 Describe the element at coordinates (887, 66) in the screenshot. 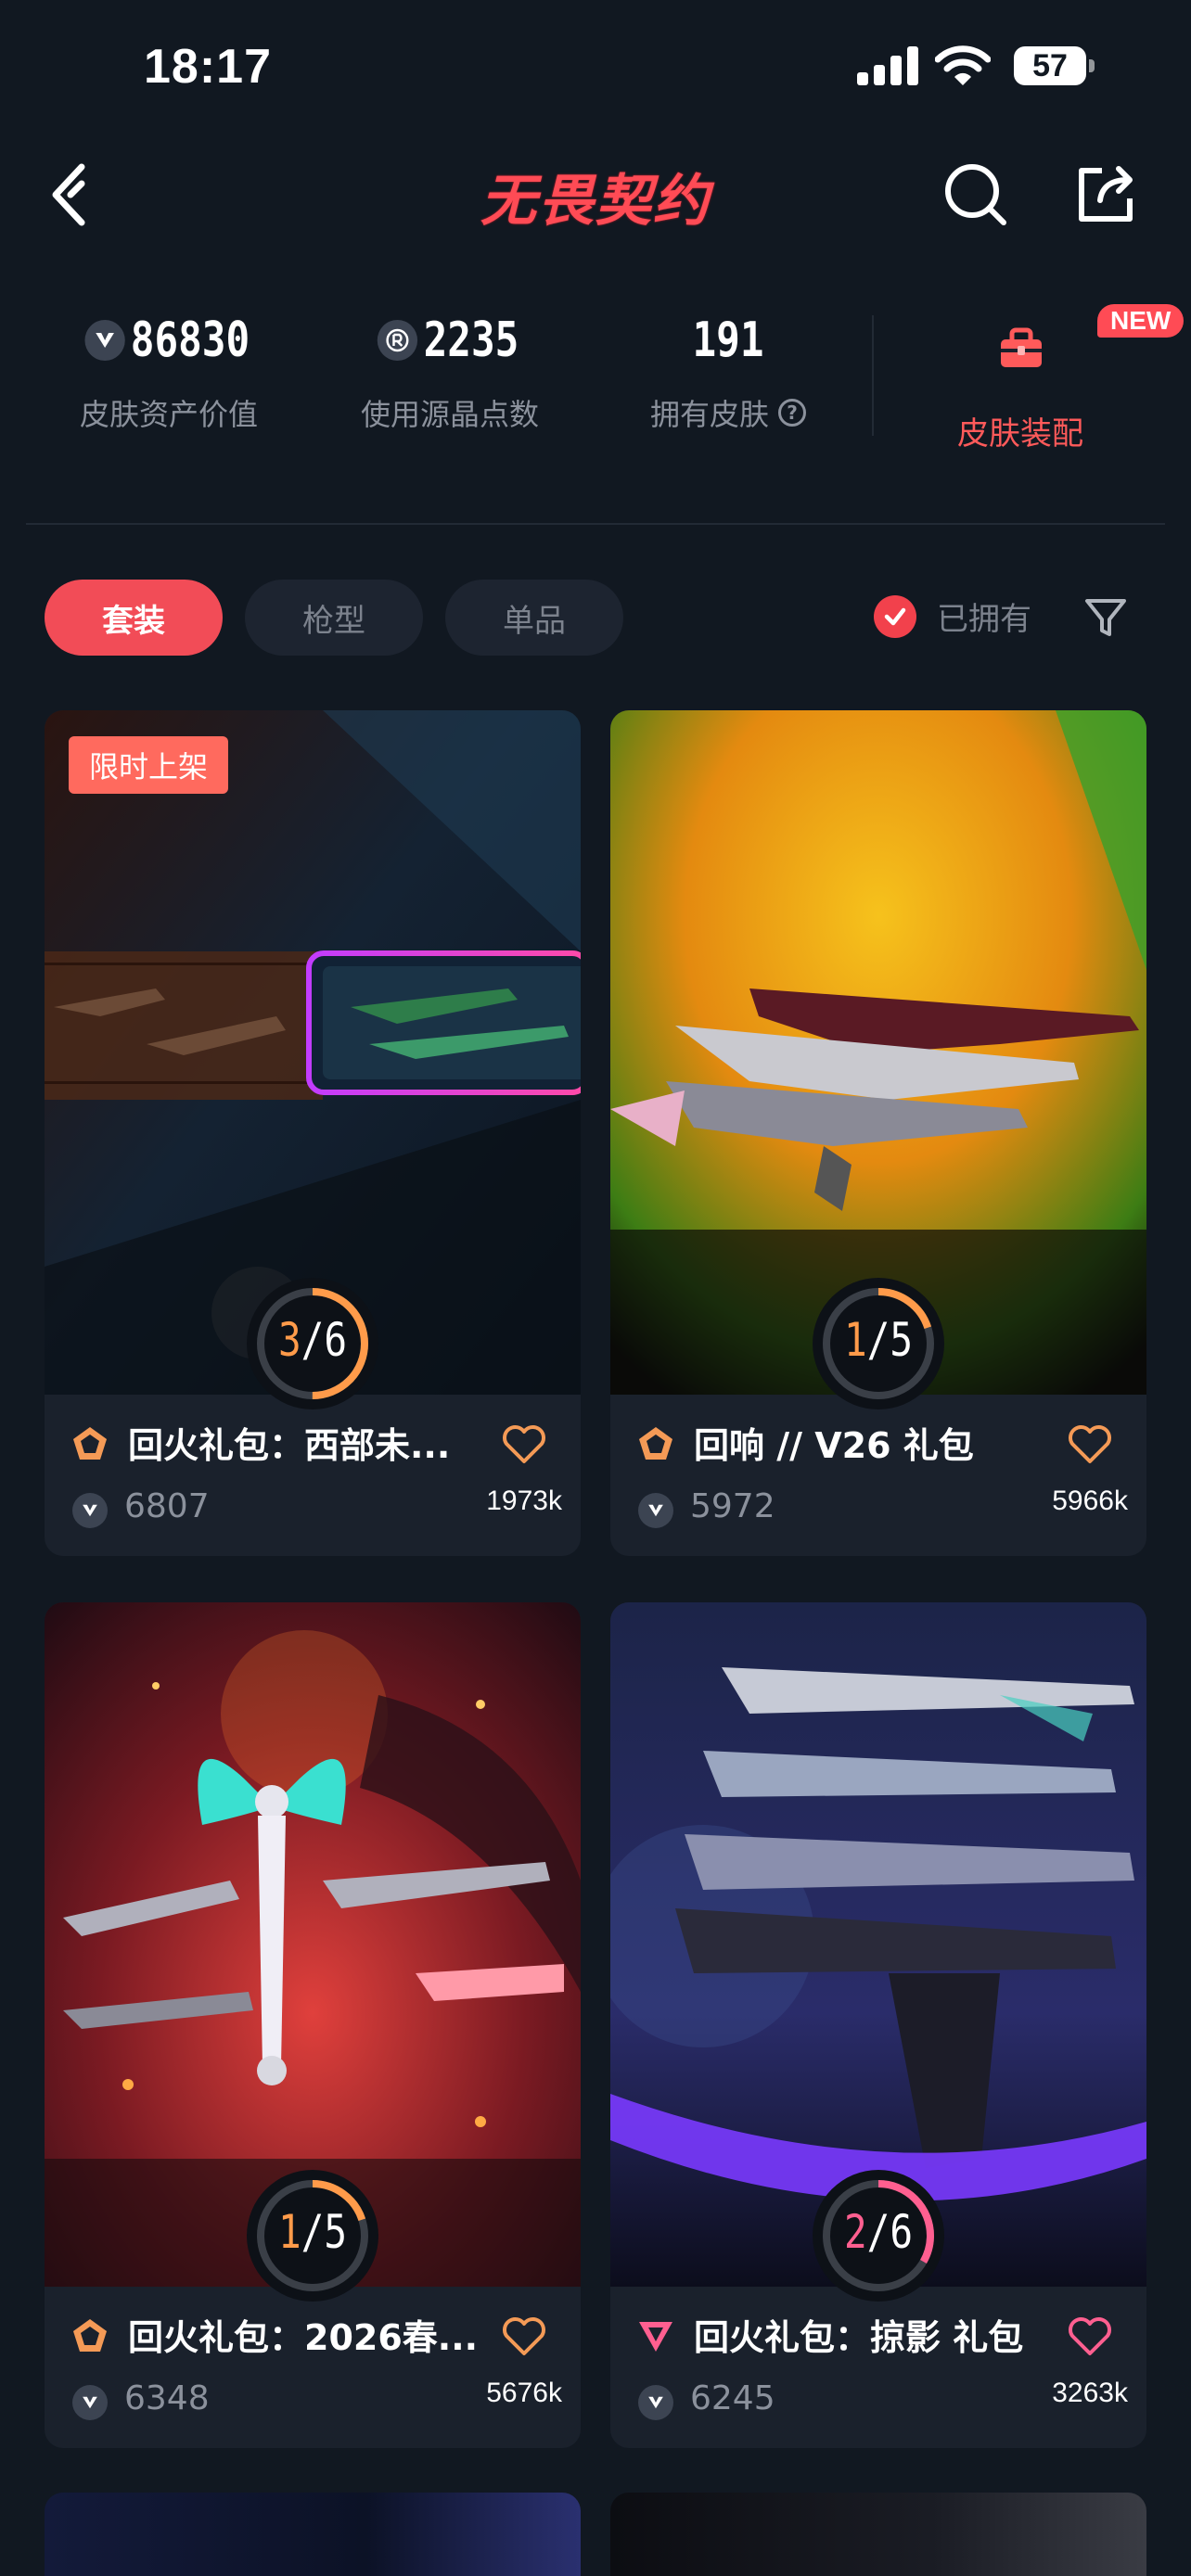

I see `cellular-signal-icon` at that location.